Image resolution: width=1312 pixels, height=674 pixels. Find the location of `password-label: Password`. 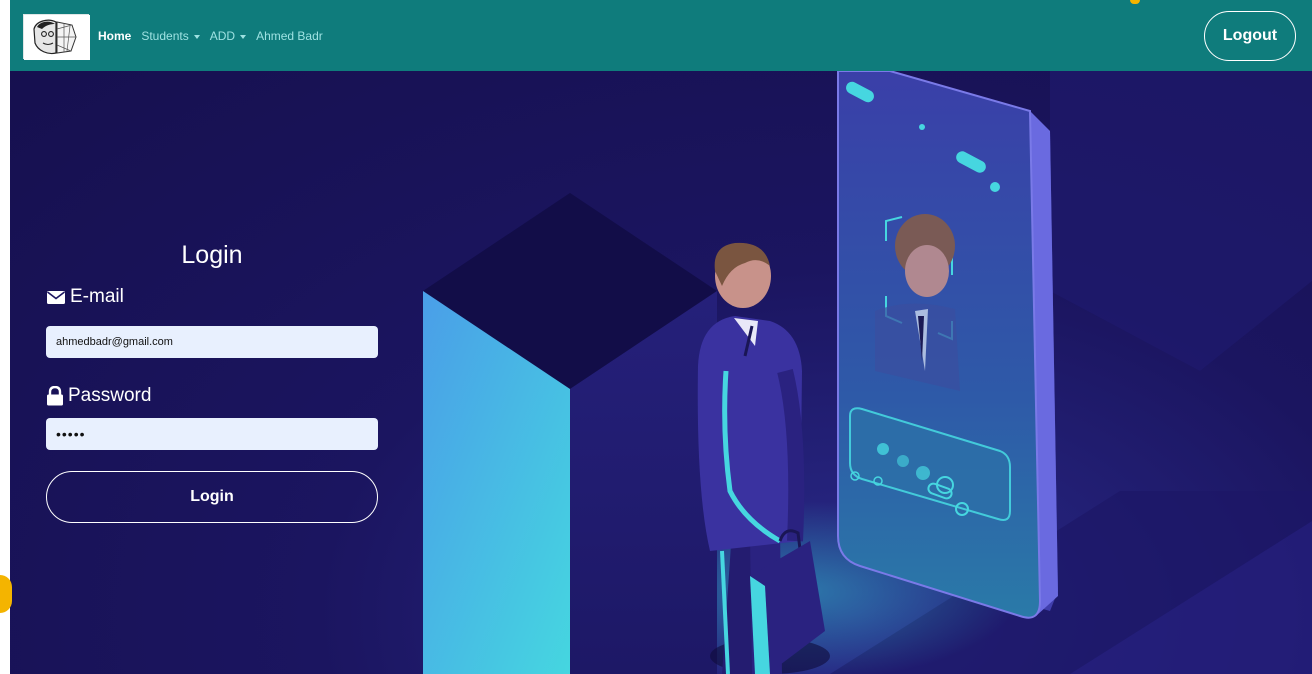

password-label: Password is located at coordinates (98, 396).